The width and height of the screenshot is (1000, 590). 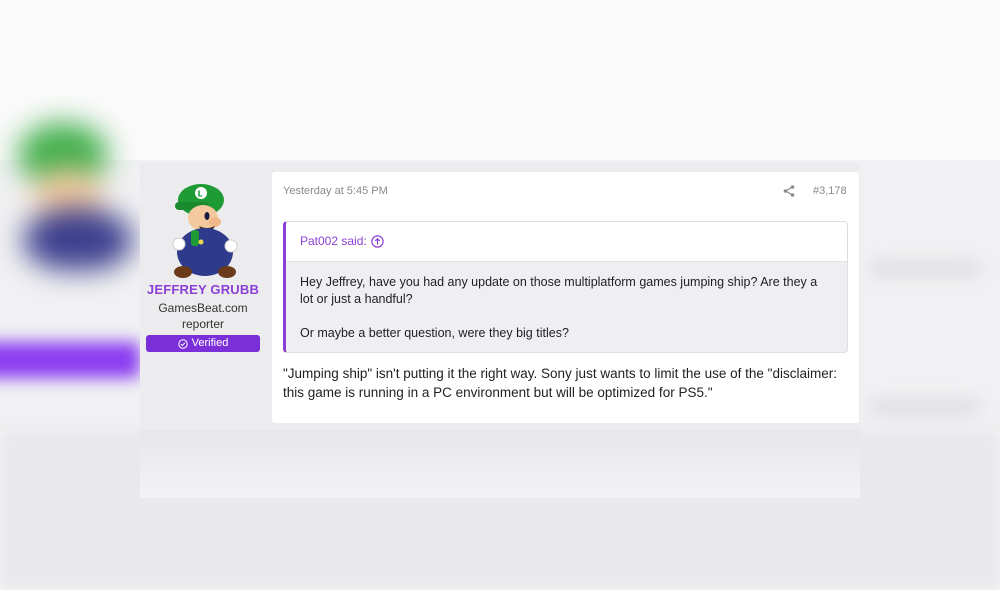 What do you see at coordinates (210, 343) in the screenshot?
I see `verified-label: Verified` at bounding box center [210, 343].